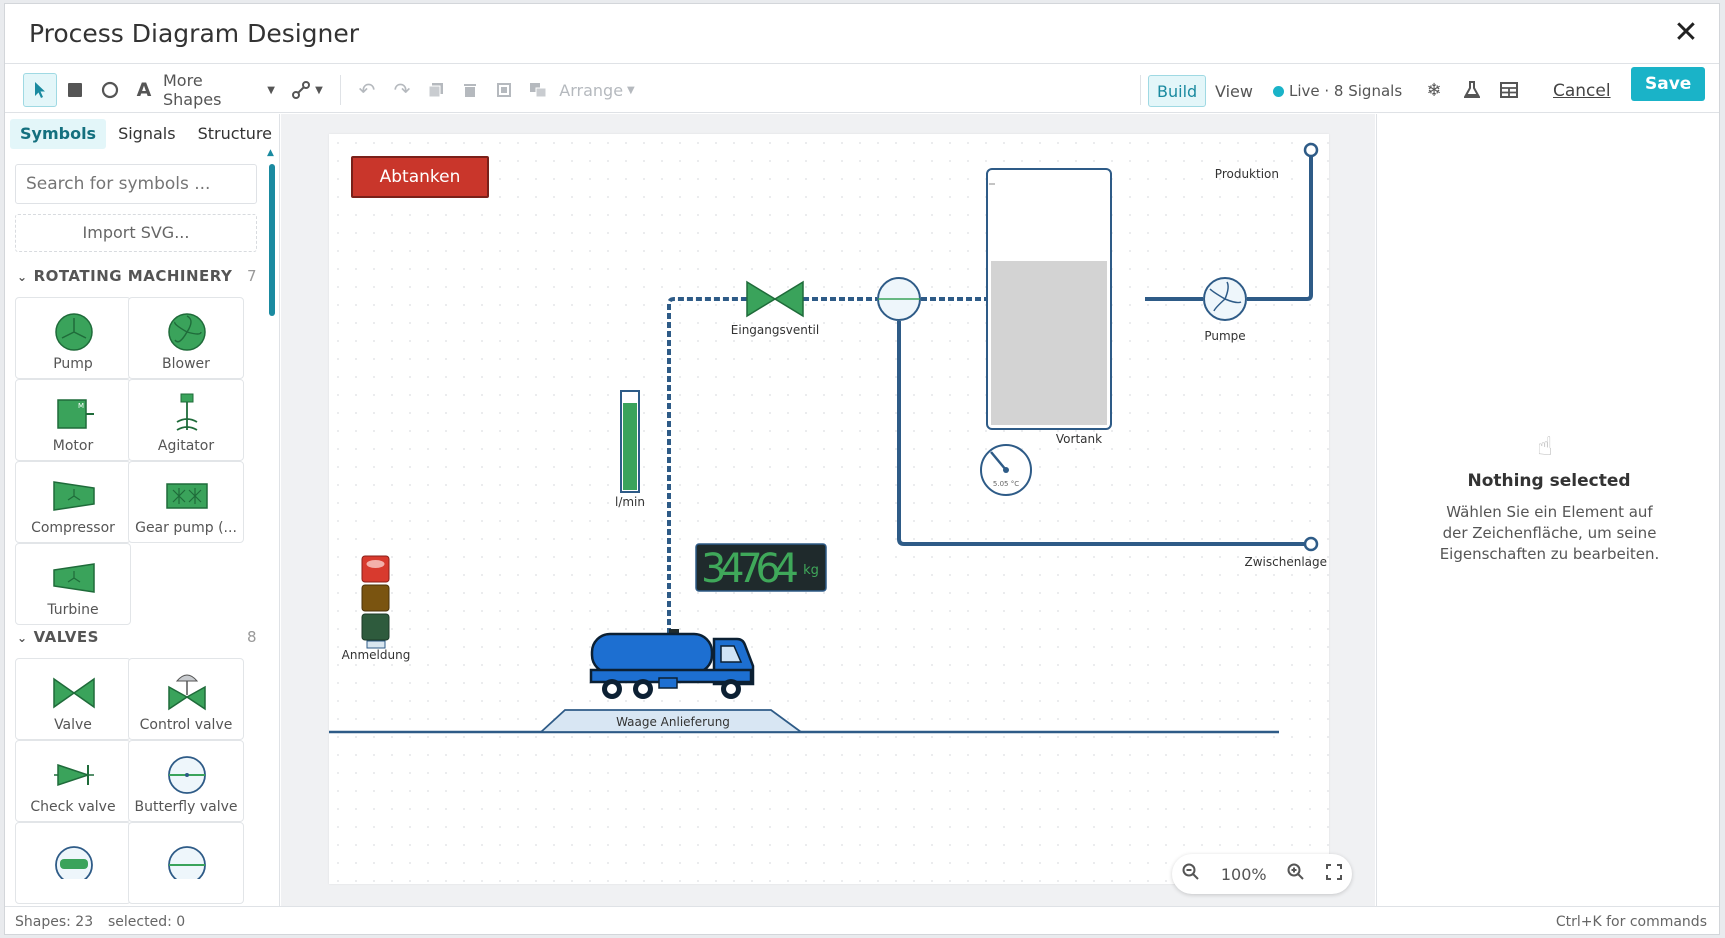 This screenshot has width=1725, height=938. What do you see at coordinates (1234, 91) in the screenshot?
I see `view-mode-button: View` at bounding box center [1234, 91].